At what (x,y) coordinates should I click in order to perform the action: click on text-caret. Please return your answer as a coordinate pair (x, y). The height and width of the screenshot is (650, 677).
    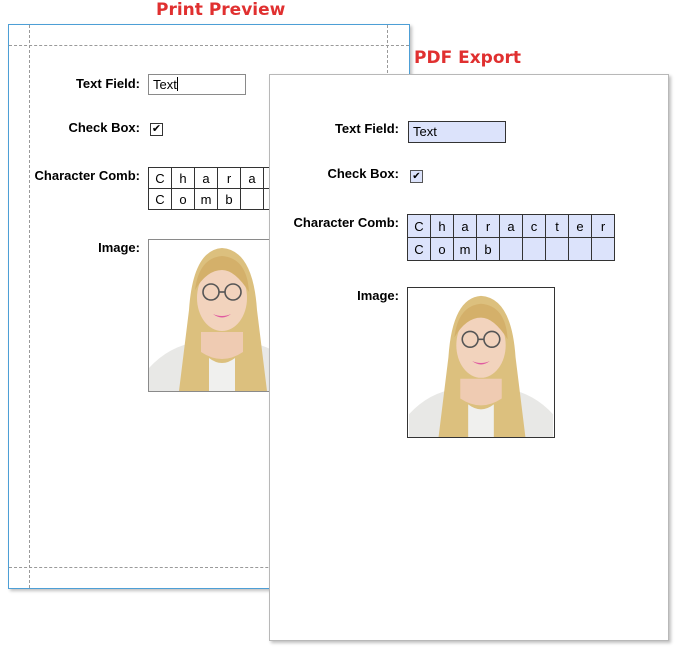
    Looking at the image, I should click on (177, 84).